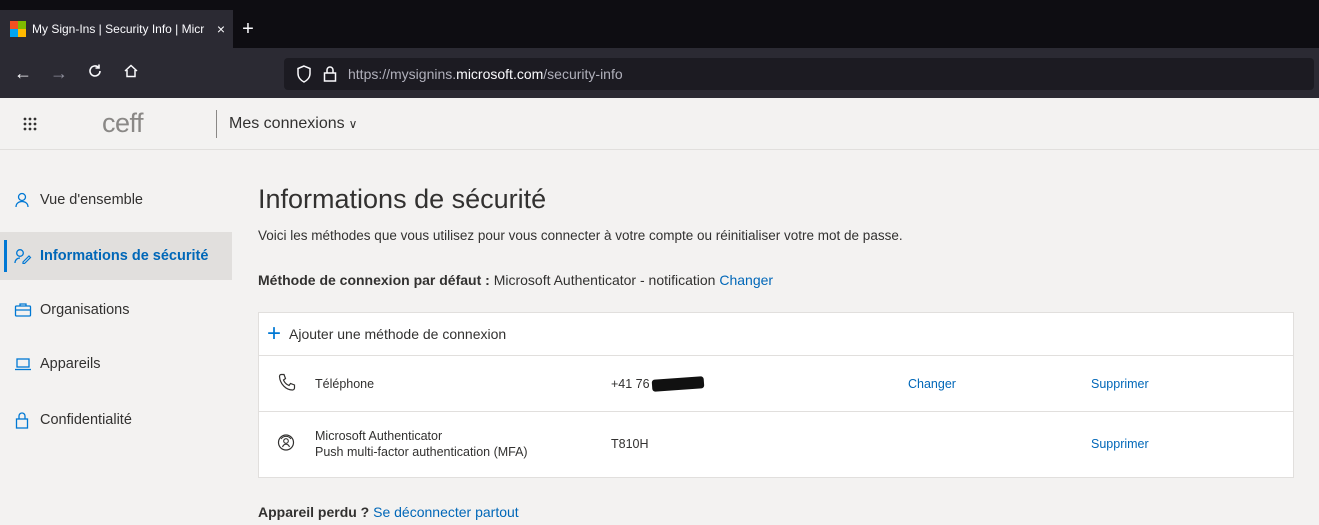 Image resolution: width=1319 pixels, height=525 pixels. Describe the element at coordinates (95, 73) in the screenshot. I see `reload-icon` at that location.